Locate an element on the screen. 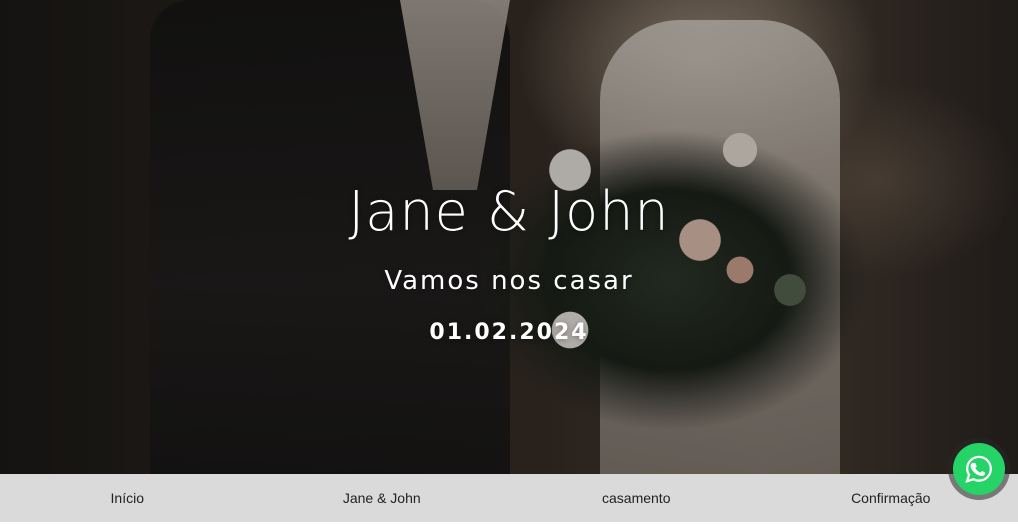  whatsapp-circle is located at coordinates (979, 469).